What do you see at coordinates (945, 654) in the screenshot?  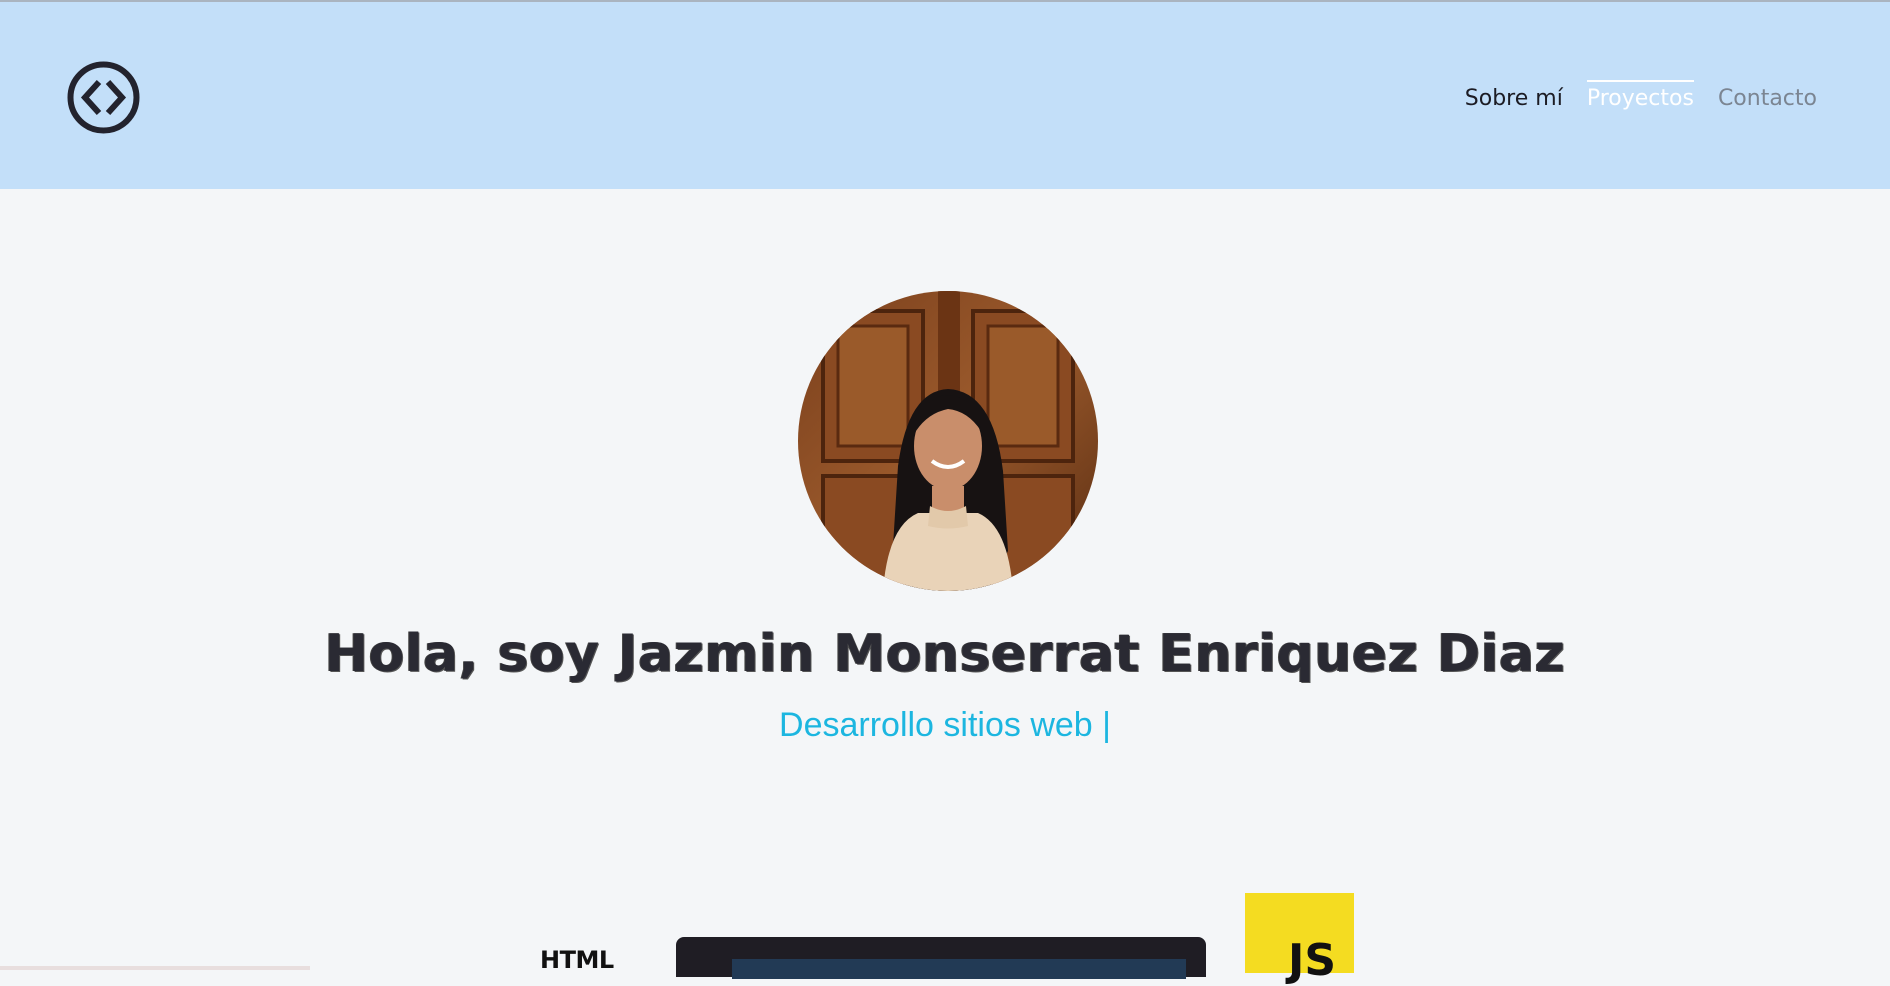 I see `hero-title: Hola, soy Jazmin Monserrat Enriquez Diaz` at bounding box center [945, 654].